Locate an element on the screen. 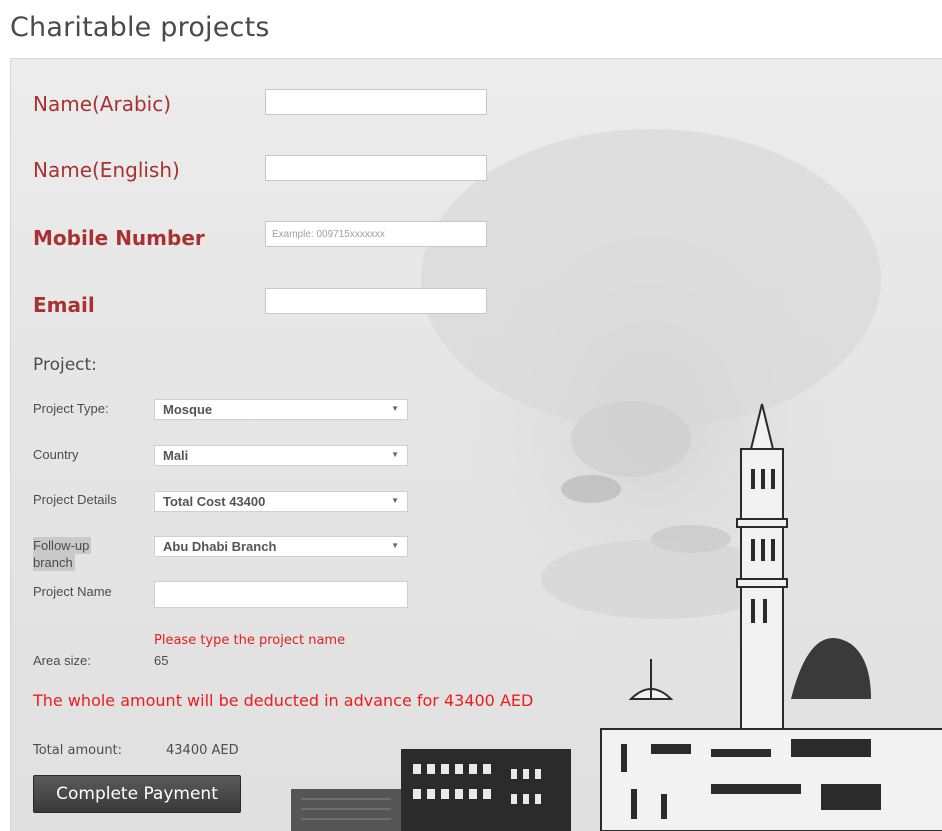 The image size is (942, 831). project-details-label: Project Details is located at coordinates (75, 499).